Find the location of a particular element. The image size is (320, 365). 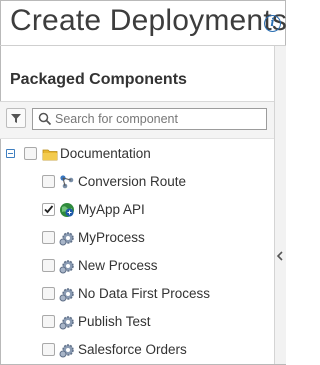

tree-item-row: MyApp API is located at coordinates (137, 210).